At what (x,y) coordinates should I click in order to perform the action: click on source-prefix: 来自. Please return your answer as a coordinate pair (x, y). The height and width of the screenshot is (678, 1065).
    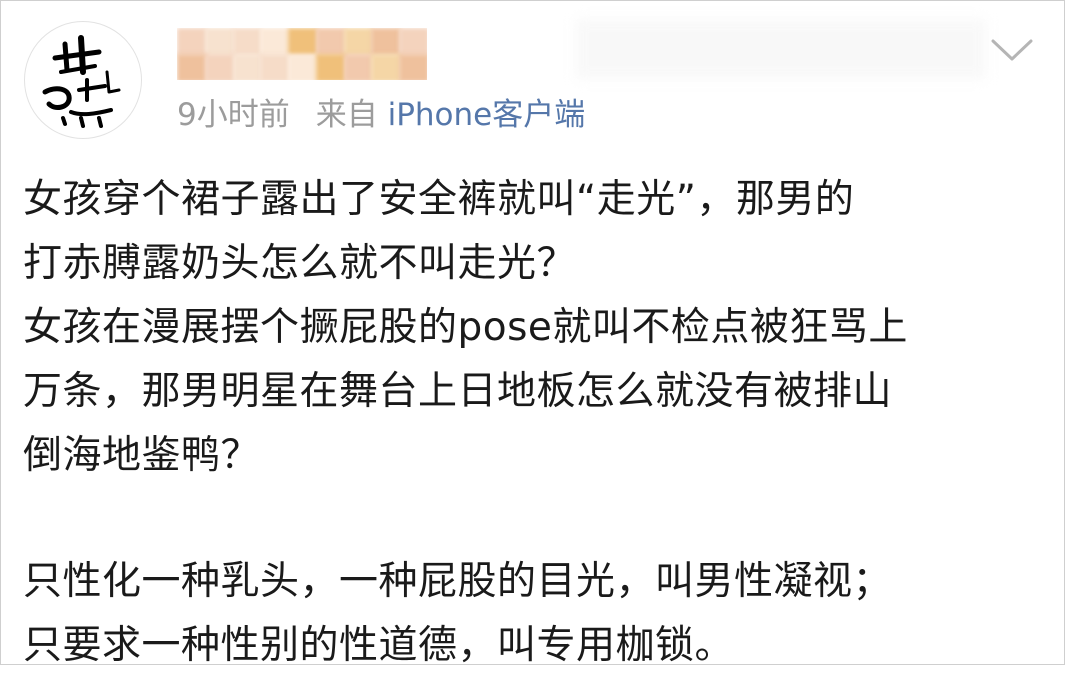
    Looking at the image, I should click on (346, 115).